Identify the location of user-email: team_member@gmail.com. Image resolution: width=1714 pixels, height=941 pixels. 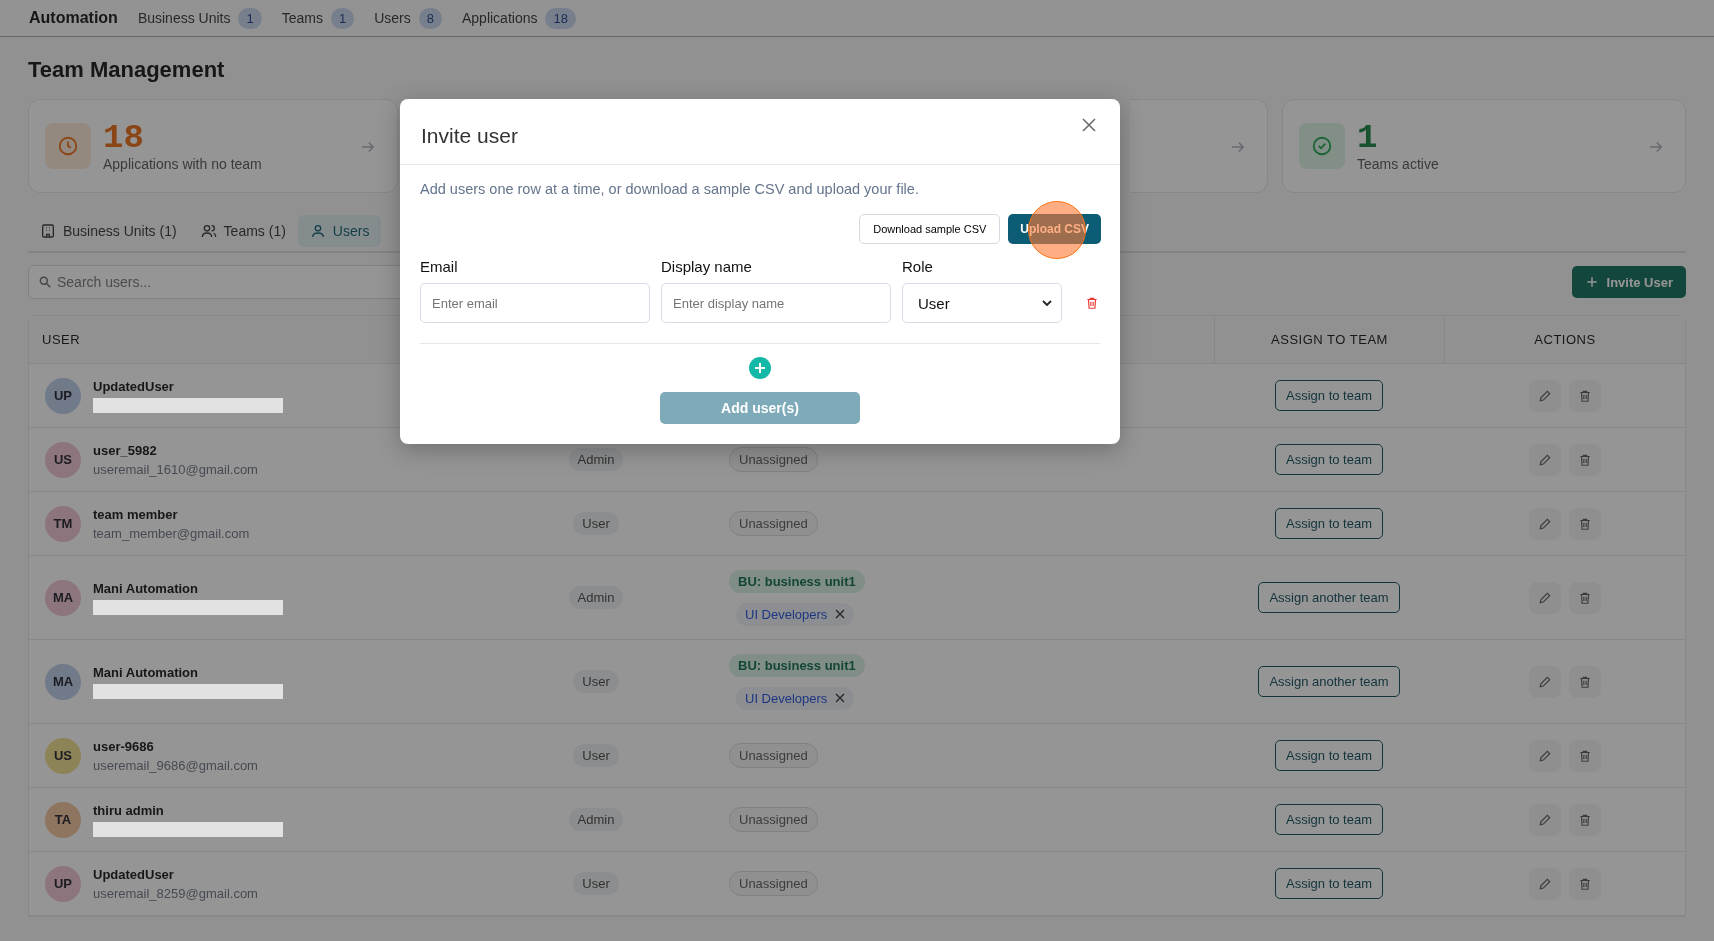
(171, 533).